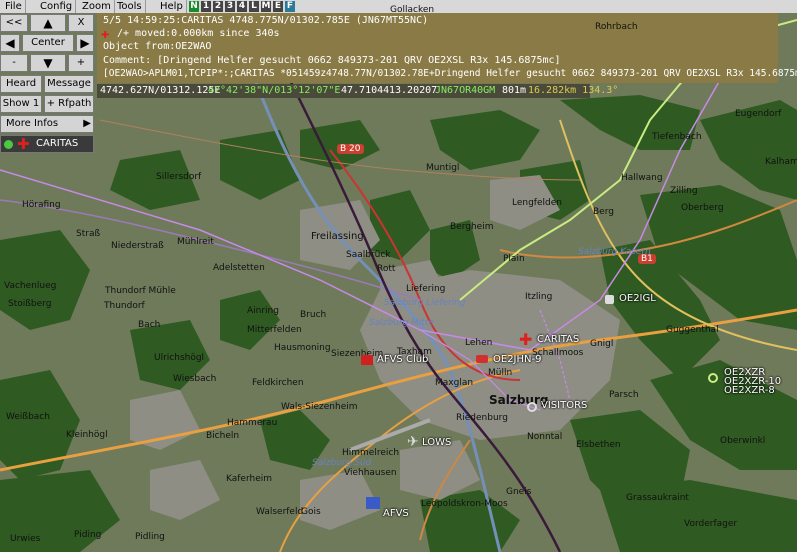 The height and width of the screenshot is (552, 797). What do you see at coordinates (48, 43) in the screenshot?
I see `center-button: Center` at bounding box center [48, 43].